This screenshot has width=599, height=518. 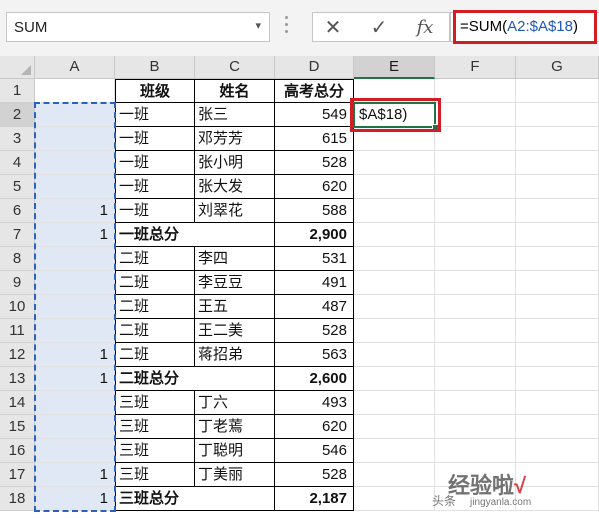 What do you see at coordinates (235, 67) in the screenshot?
I see `column-header-c: C` at bounding box center [235, 67].